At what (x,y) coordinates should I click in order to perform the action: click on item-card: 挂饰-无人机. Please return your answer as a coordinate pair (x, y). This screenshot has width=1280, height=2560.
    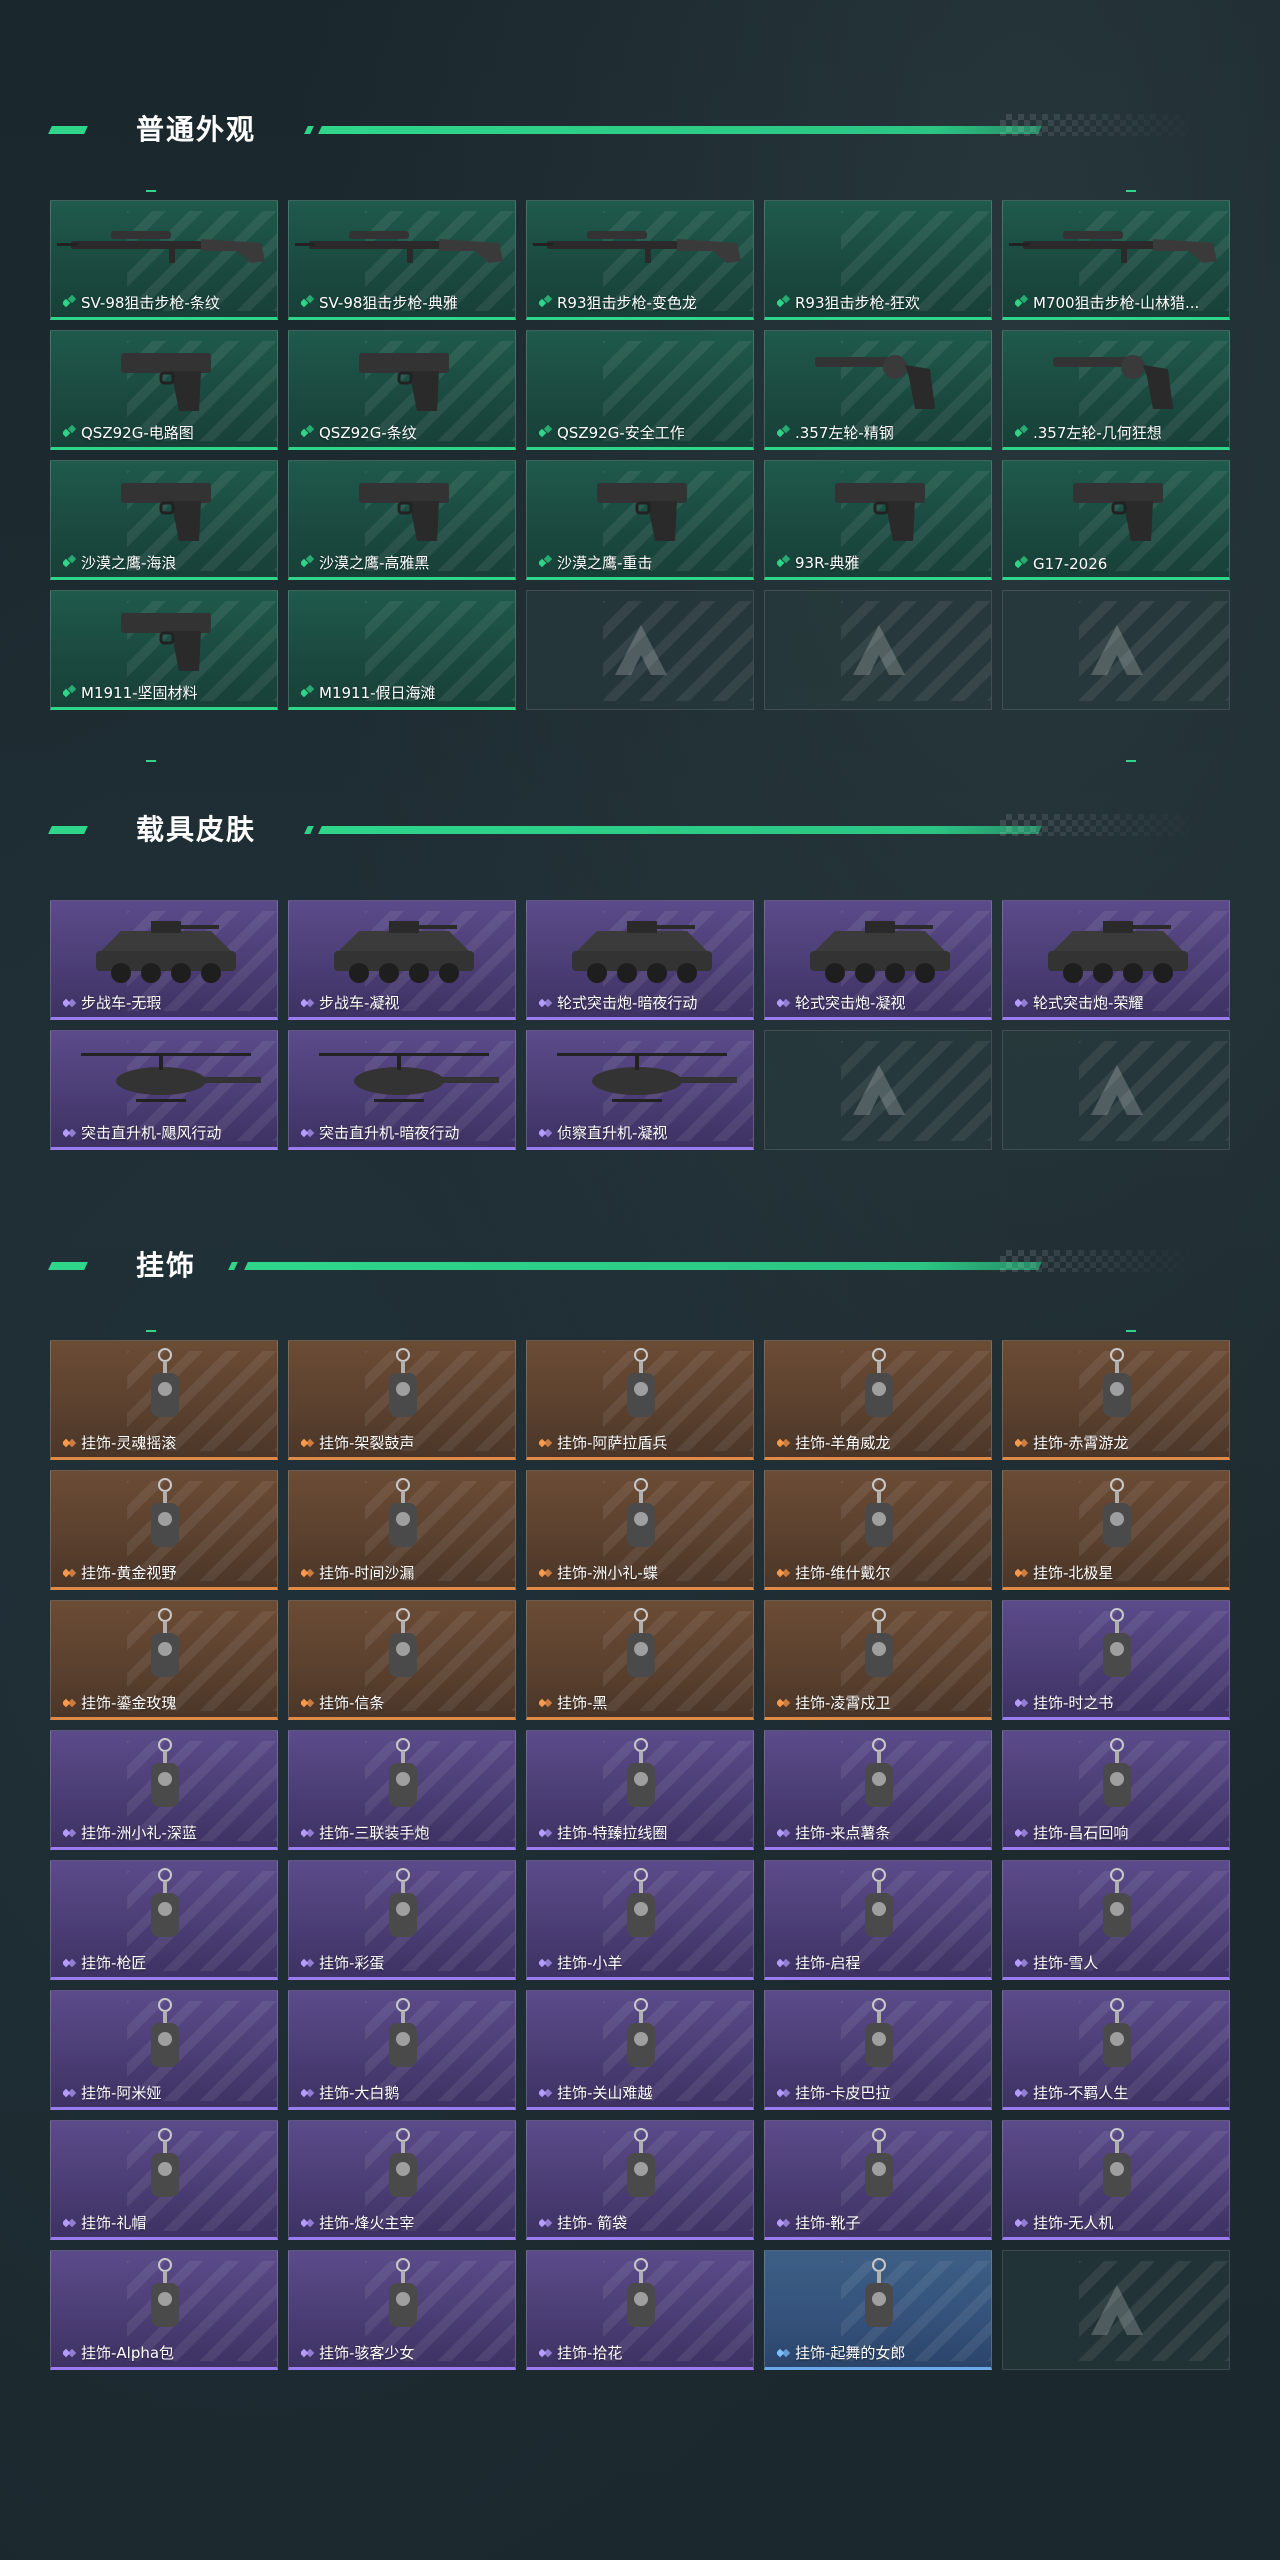
    Looking at the image, I should click on (1116, 2180).